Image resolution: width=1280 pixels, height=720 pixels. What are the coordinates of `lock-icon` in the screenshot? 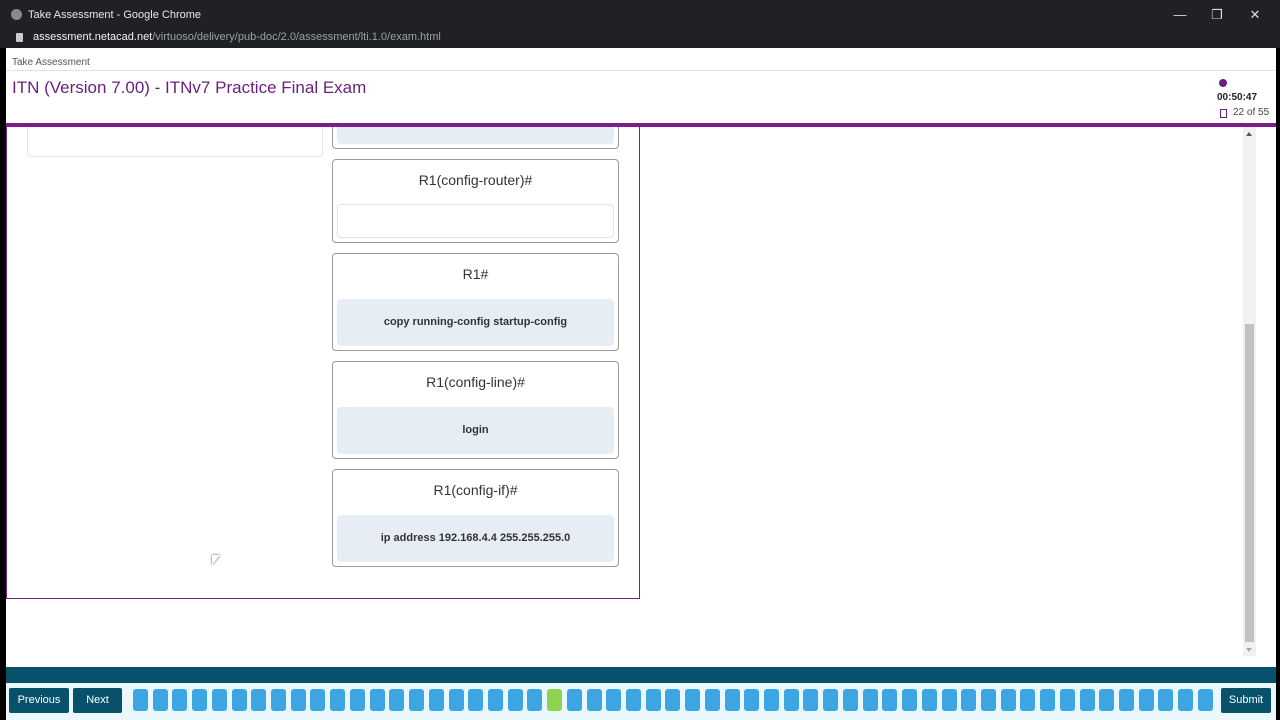 It's located at (19, 37).